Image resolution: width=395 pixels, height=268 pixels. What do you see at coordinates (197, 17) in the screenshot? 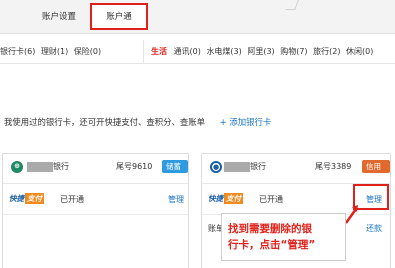
I see `top-tab-bar: 账户设置 账户通` at bounding box center [197, 17].